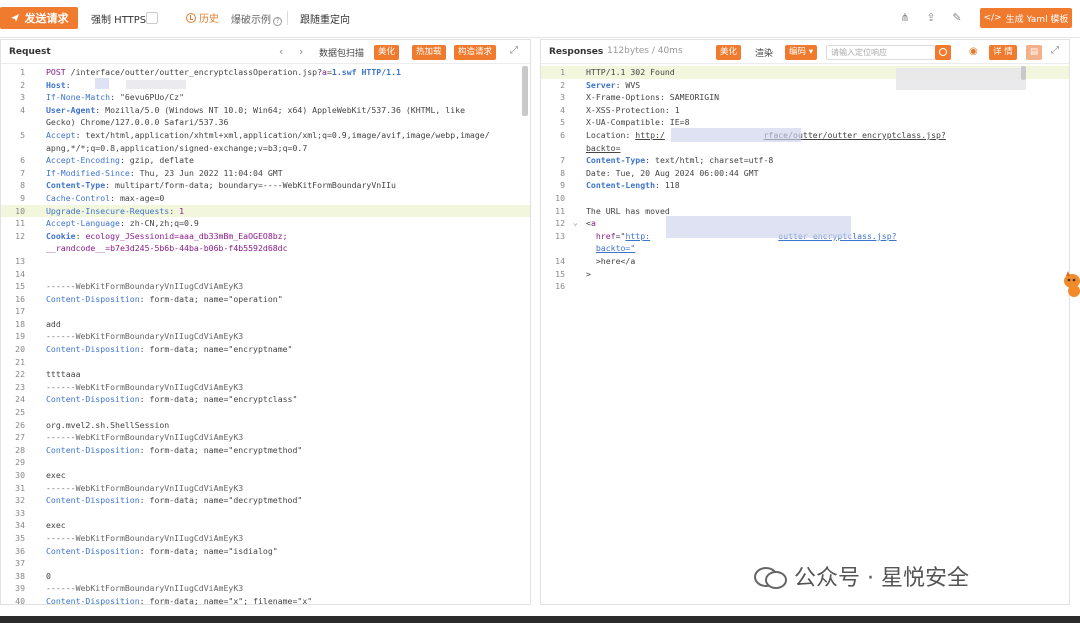 The image size is (1080, 623). What do you see at coordinates (20, 563) in the screenshot?
I see `line-number: 37` at bounding box center [20, 563].